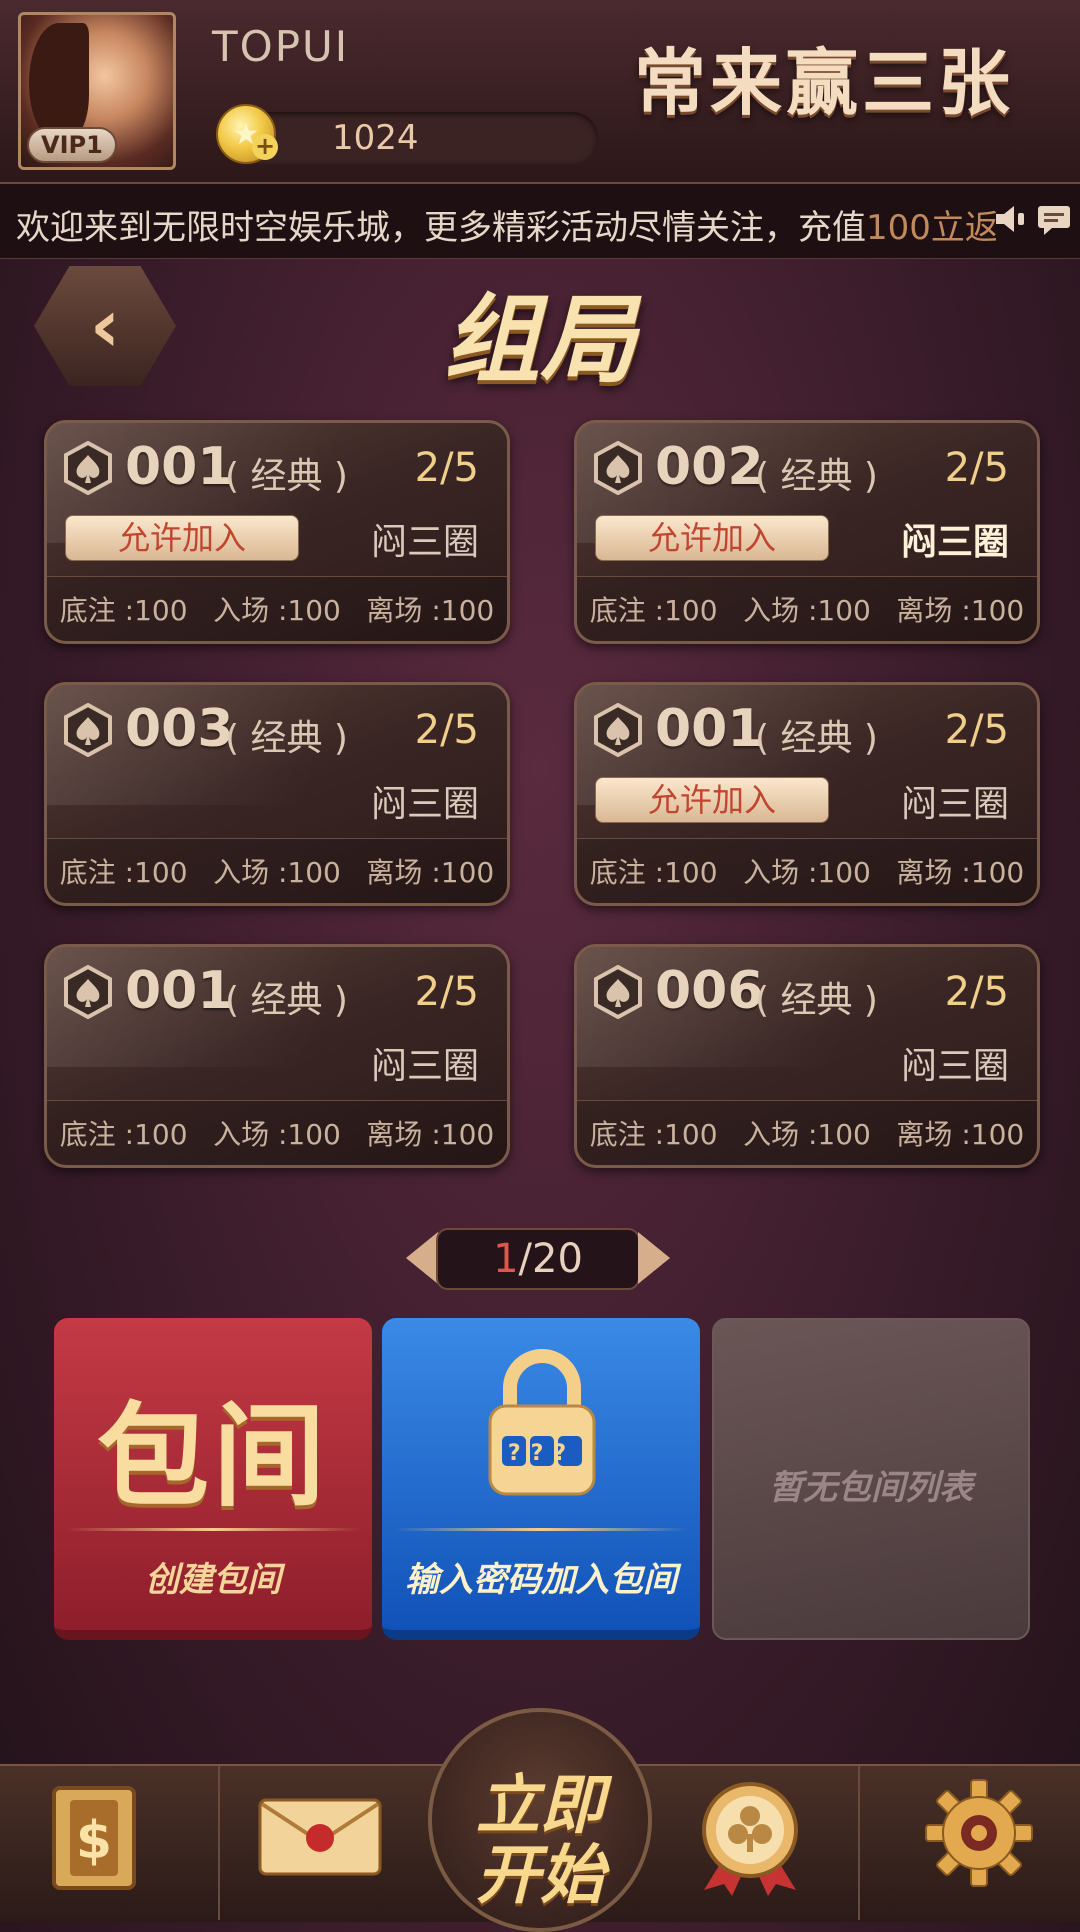  What do you see at coordinates (750, 1838) in the screenshot?
I see `club-medal-icon` at bounding box center [750, 1838].